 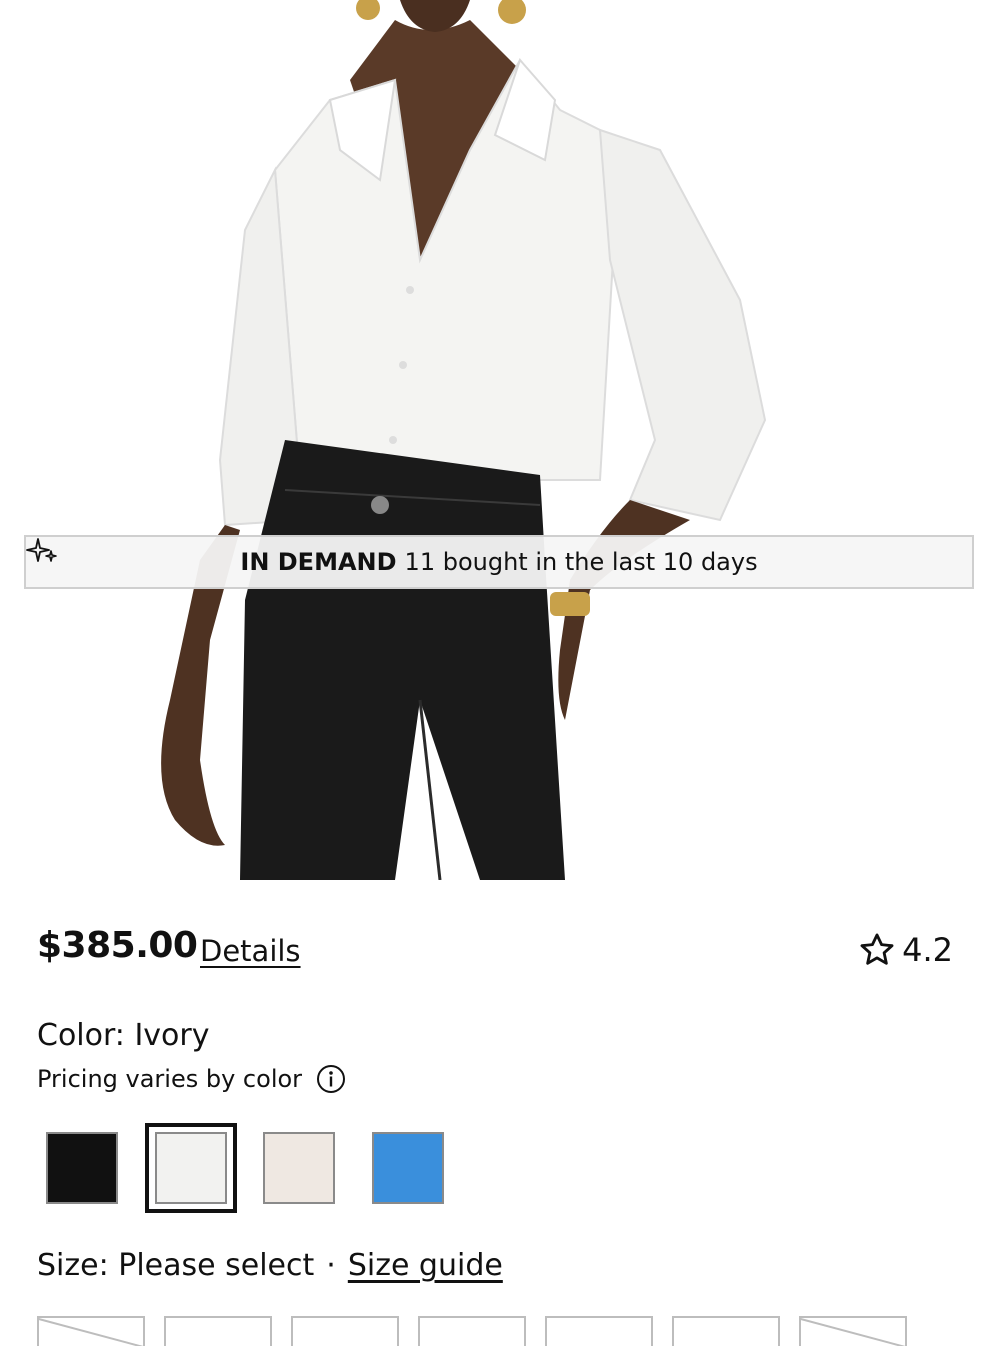 I want to click on swatch-ivory-selected-frame, so click(x=191, y=1168).